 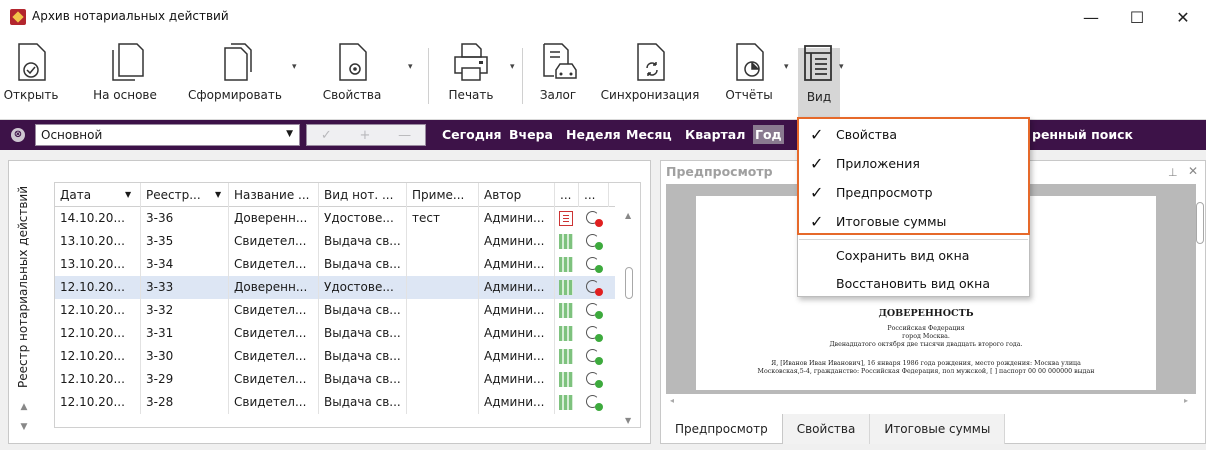 What do you see at coordinates (471, 62) in the screenshot?
I see `printer-icon` at bounding box center [471, 62].